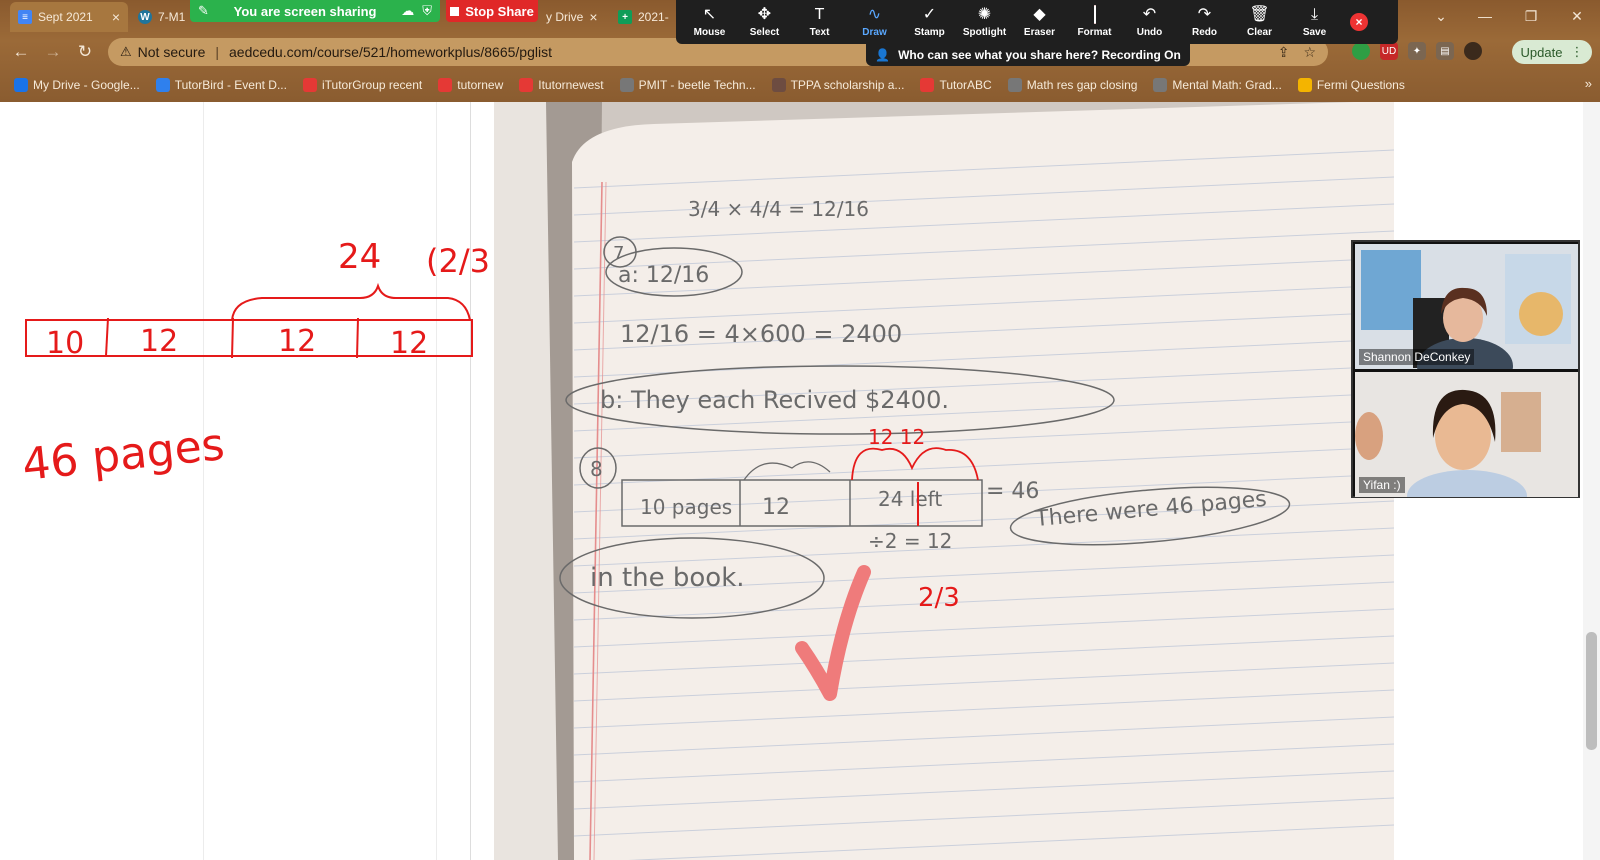 This screenshot has height=860, width=1600. I want to click on tool-mouse-button: ↖ Mouse, so click(709, 22).